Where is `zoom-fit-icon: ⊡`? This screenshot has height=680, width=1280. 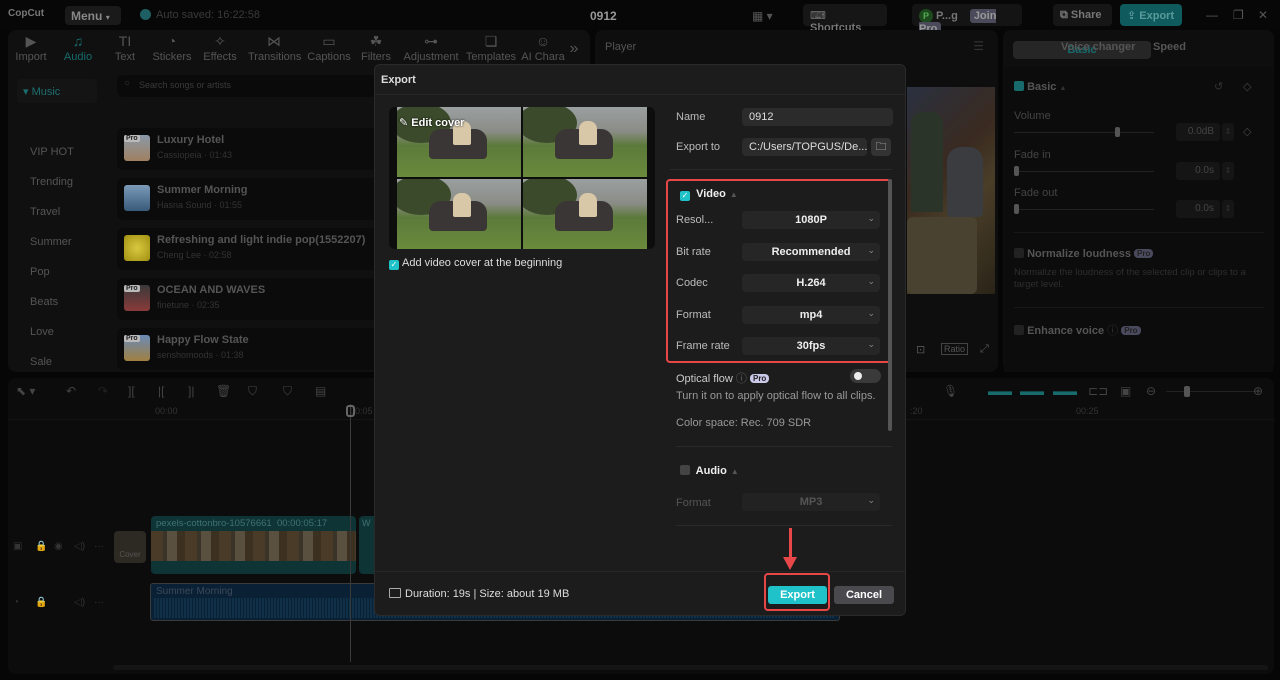
zoom-fit-icon: ⊡ is located at coordinates (920, 349).